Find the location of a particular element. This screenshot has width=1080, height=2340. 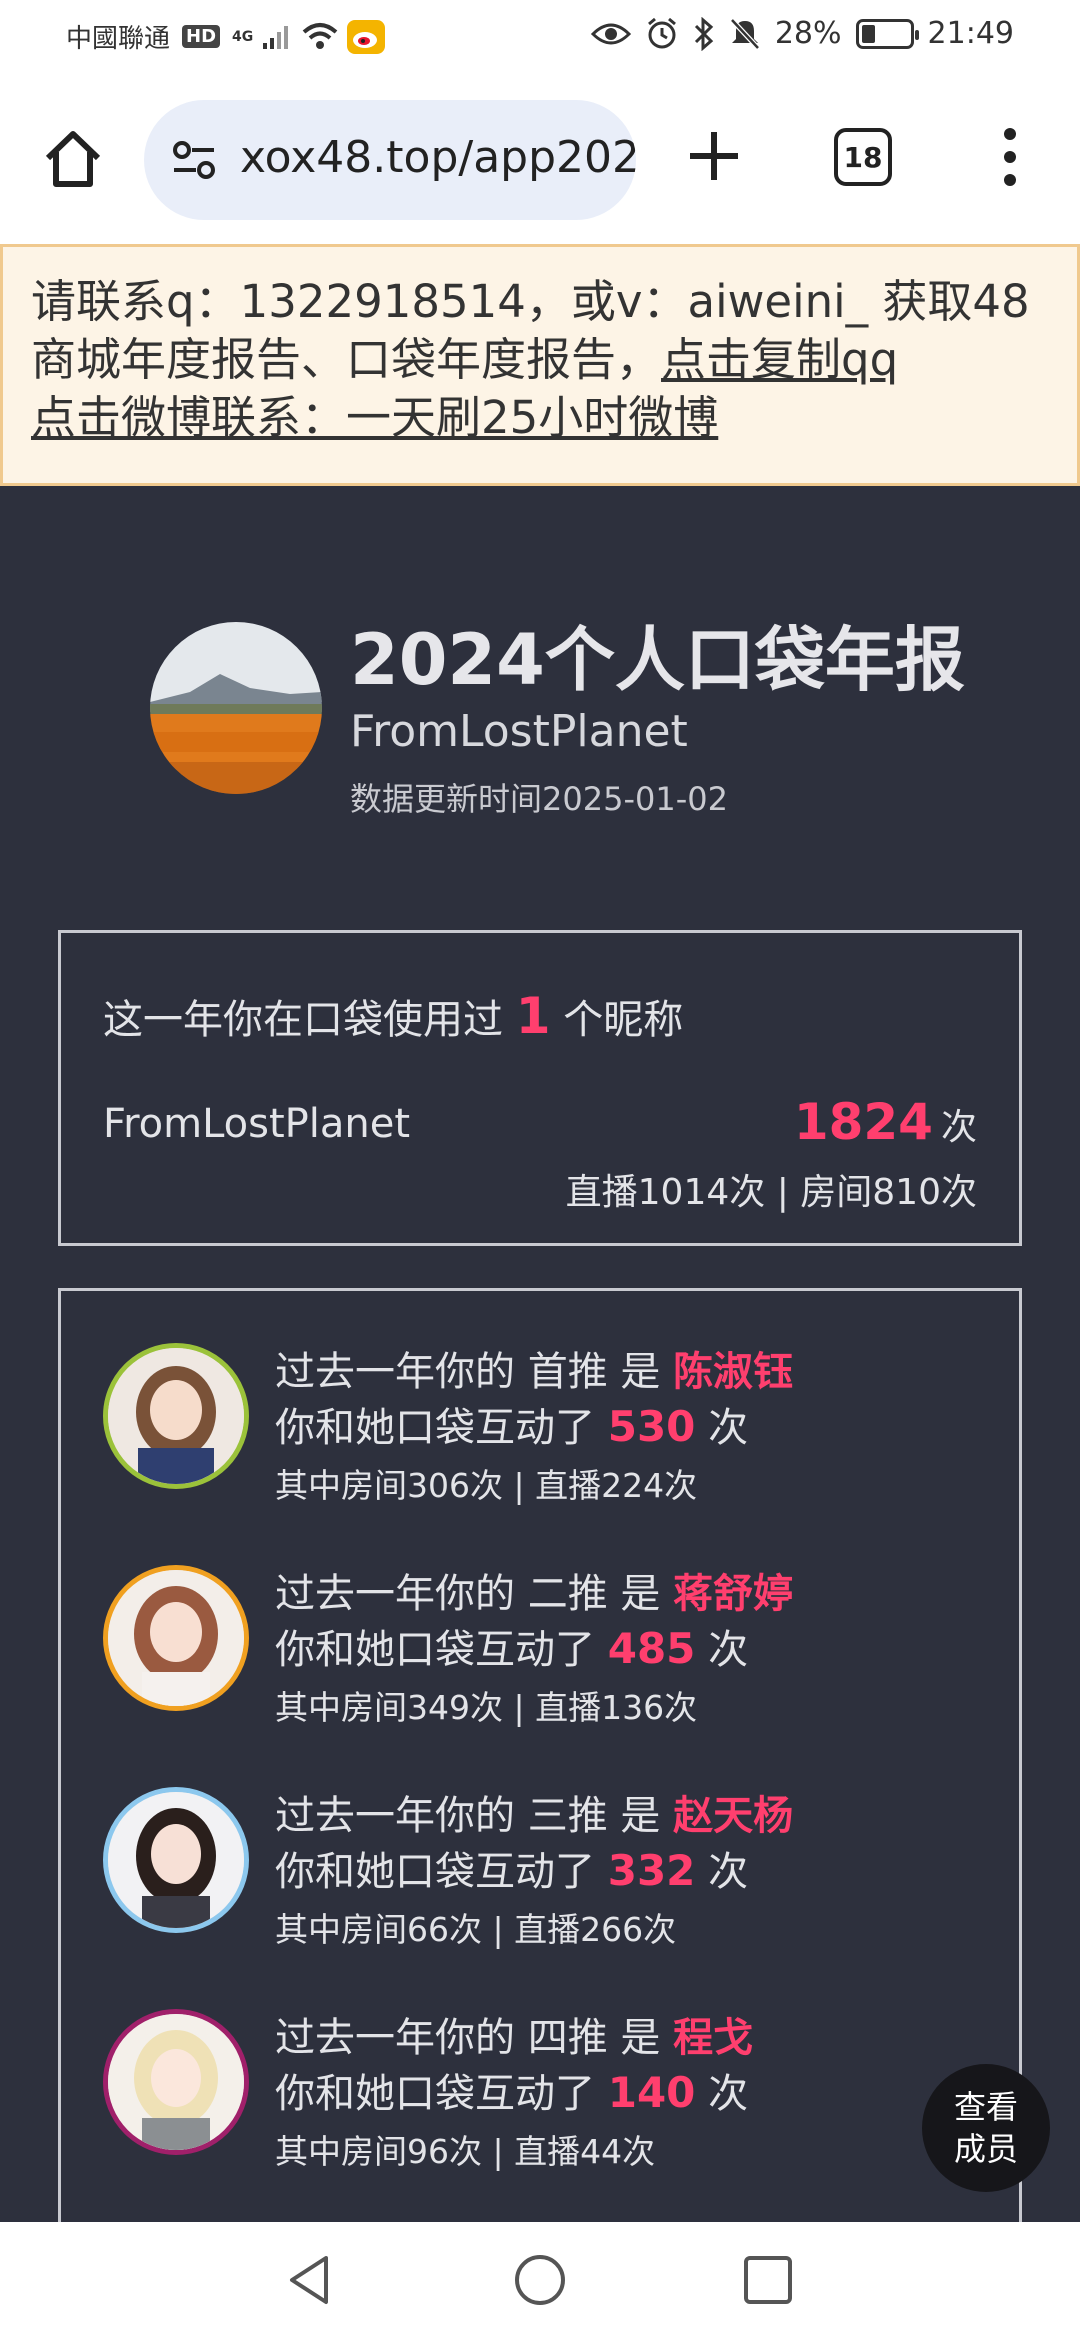

oshi-interaction: 你和她口袋互动了 485 次 is located at coordinates (511, 1646).